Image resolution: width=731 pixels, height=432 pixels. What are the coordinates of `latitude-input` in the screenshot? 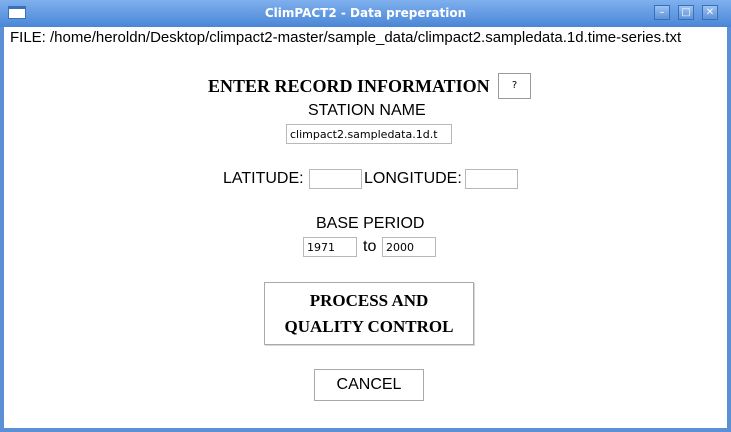 It's located at (335, 179).